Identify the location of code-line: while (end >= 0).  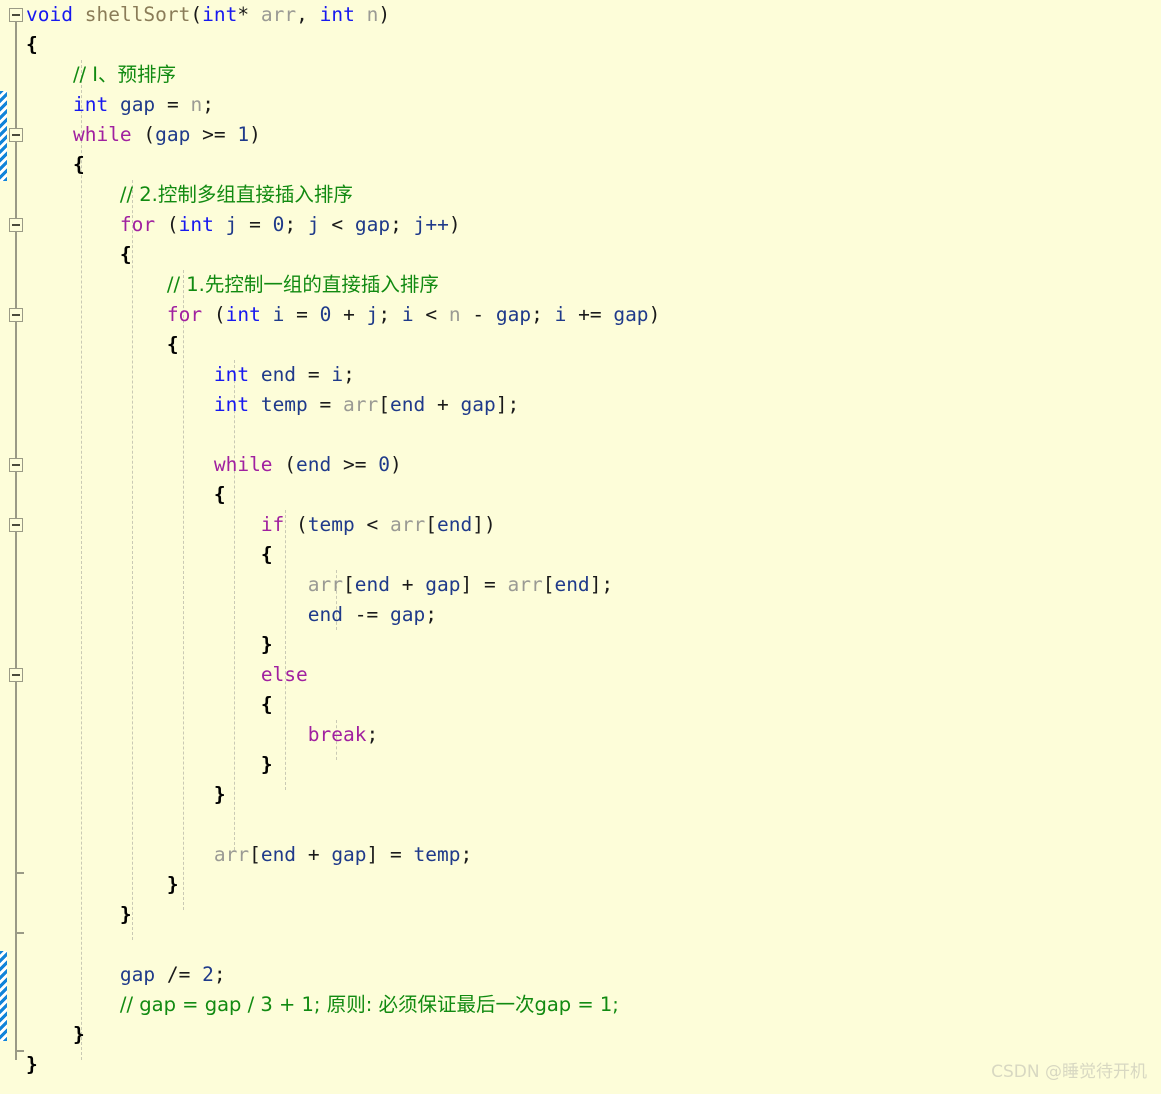
(307, 464).